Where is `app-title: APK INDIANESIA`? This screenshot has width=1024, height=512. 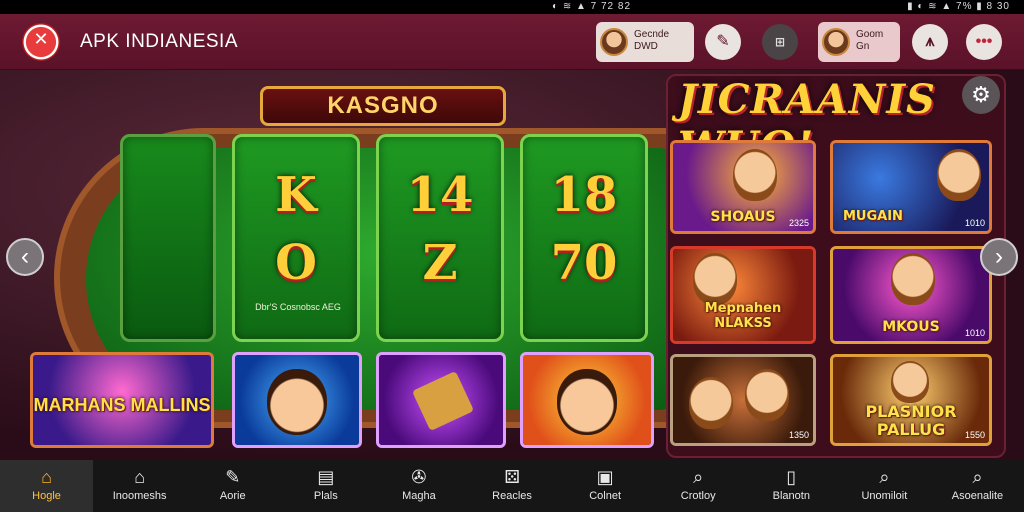
app-title: APK INDIANESIA is located at coordinates (159, 41).